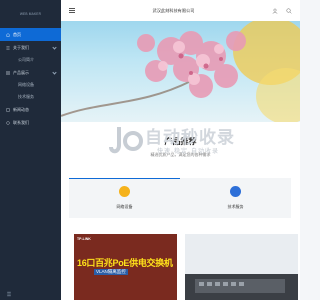 Image resolution: width=320 pixels, height=300 pixels. Describe the element at coordinates (21, 122) in the screenshot. I see `sidebar-item-label: 联系我们` at that location.